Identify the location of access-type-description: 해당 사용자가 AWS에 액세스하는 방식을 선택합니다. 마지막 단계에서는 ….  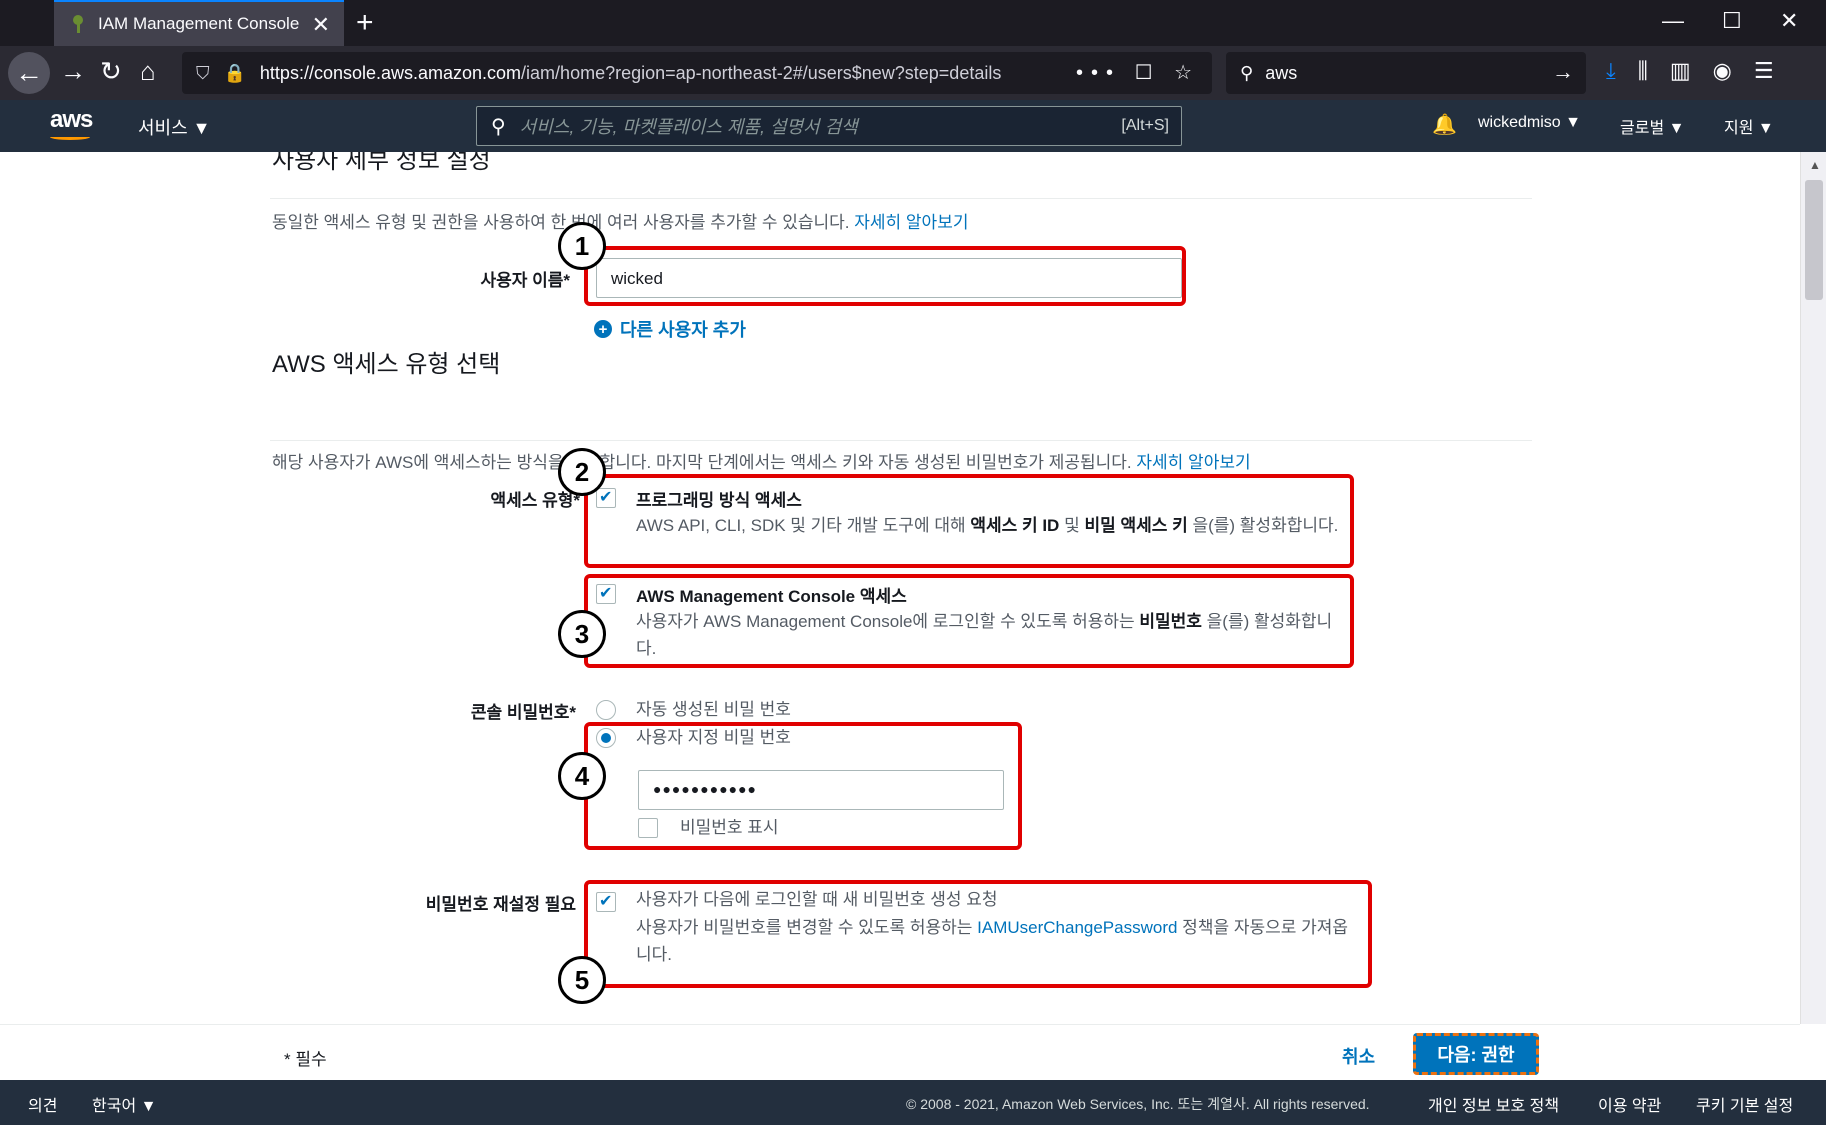
(761, 460).